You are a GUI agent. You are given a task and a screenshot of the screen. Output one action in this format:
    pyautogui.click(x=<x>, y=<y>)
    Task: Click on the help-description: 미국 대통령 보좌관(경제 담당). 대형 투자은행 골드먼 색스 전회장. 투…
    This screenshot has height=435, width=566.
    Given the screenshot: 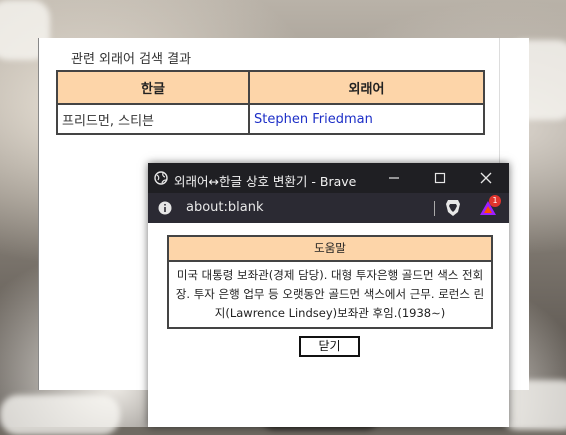 What is the action you would take?
    pyautogui.click(x=330, y=294)
    